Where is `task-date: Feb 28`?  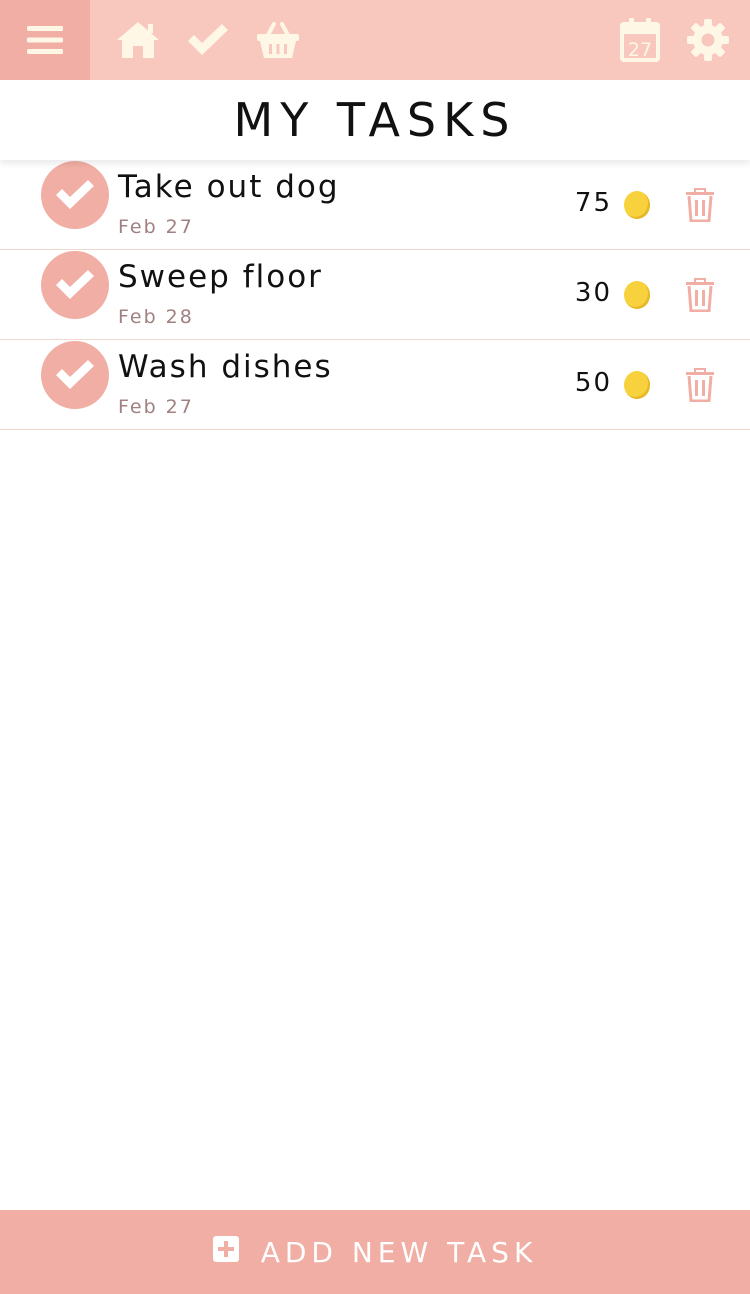 task-date: Feb 28 is located at coordinates (156, 317).